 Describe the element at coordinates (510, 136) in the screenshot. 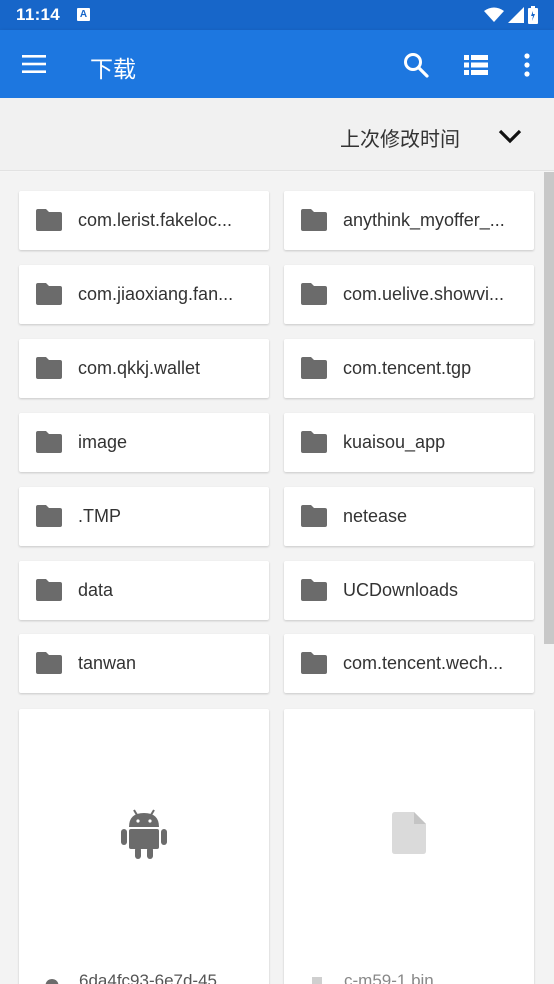

I see `chevron-down-icon` at that location.